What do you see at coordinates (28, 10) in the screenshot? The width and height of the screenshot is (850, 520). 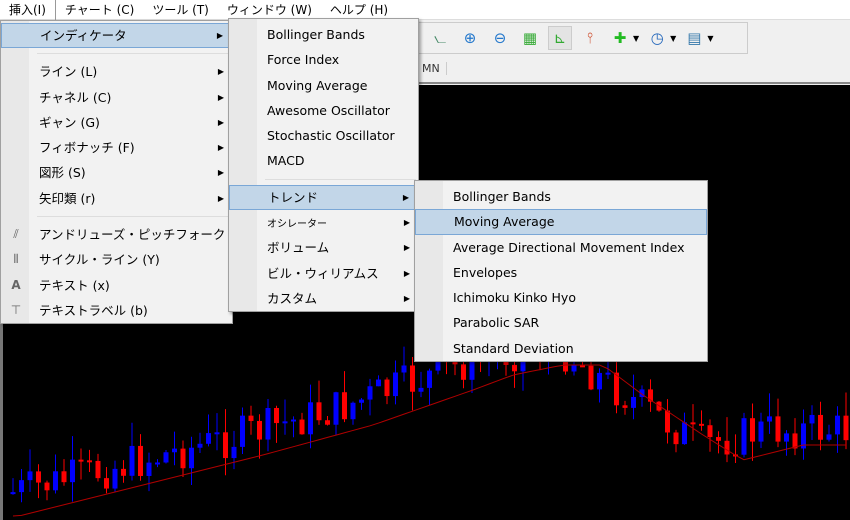 I see `menu-insert: 挿入(I)` at bounding box center [28, 10].